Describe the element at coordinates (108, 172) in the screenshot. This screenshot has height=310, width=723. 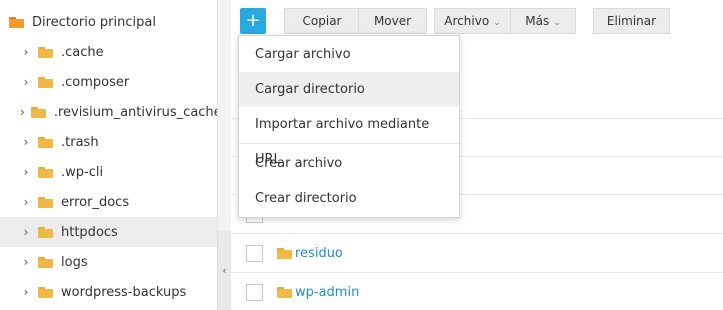
I see `tree-item-wp-cli: › .wp-cli` at that location.